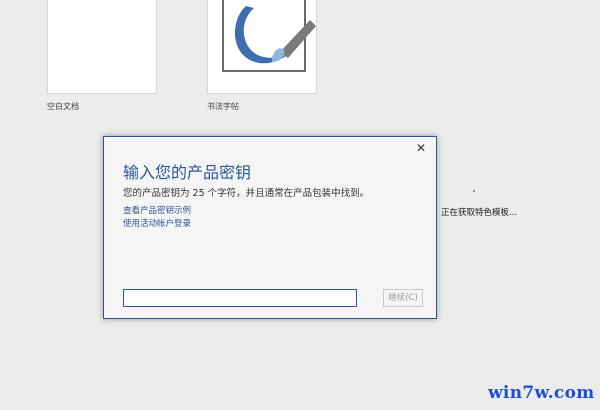  What do you see at coordinates (240, 298) in the screenshot?
I see `product-key-input` at bounding box center [240, 298].